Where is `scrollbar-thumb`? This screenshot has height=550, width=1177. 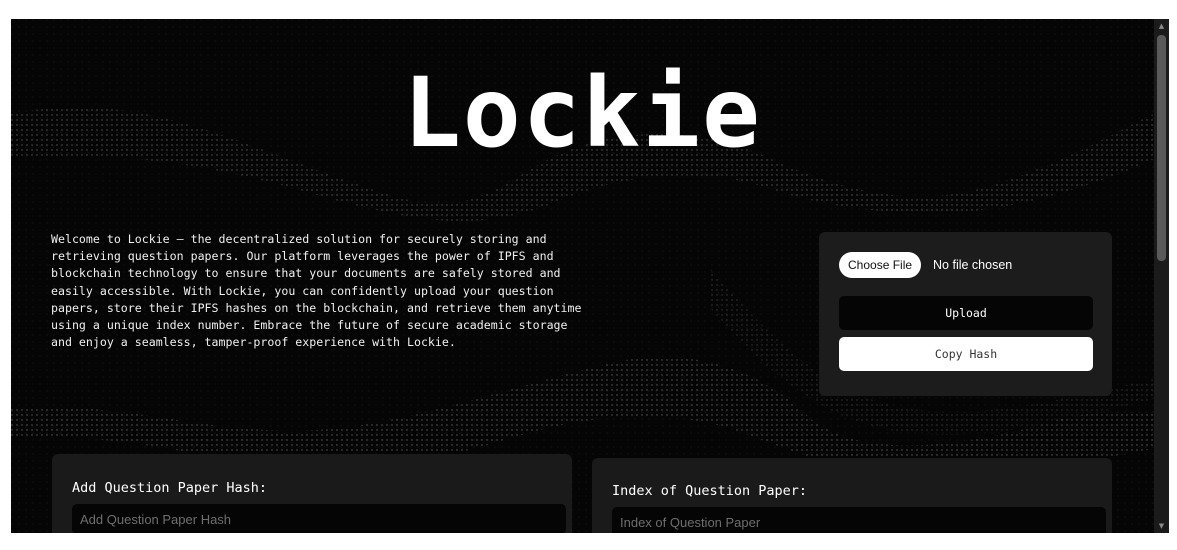
scrollbar-thumb is located at coordinates (1161, 148).